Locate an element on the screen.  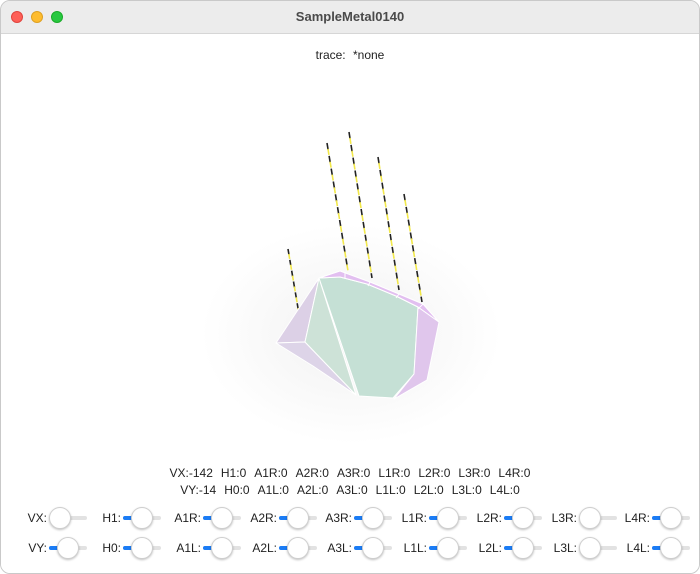
slider-vx: VX: is located at coordinates (57, 518).